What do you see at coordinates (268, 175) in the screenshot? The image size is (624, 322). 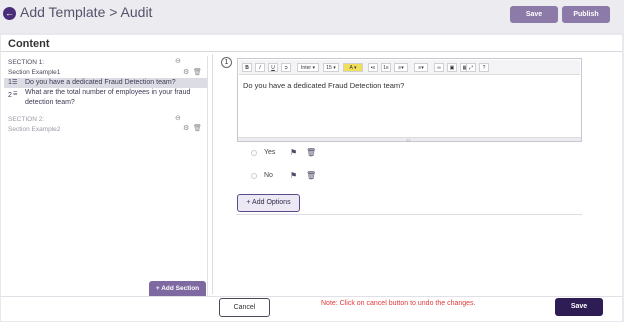 I see `option-no-label: No` at bounding box center [268, 175].